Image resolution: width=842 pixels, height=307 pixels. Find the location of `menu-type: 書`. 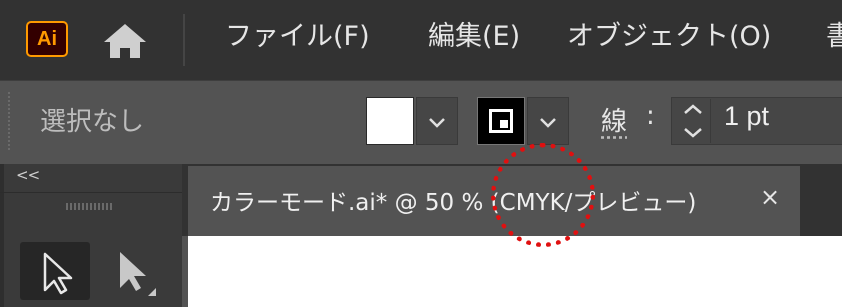

menu-type: 書 is located at coordinates (834, 37).